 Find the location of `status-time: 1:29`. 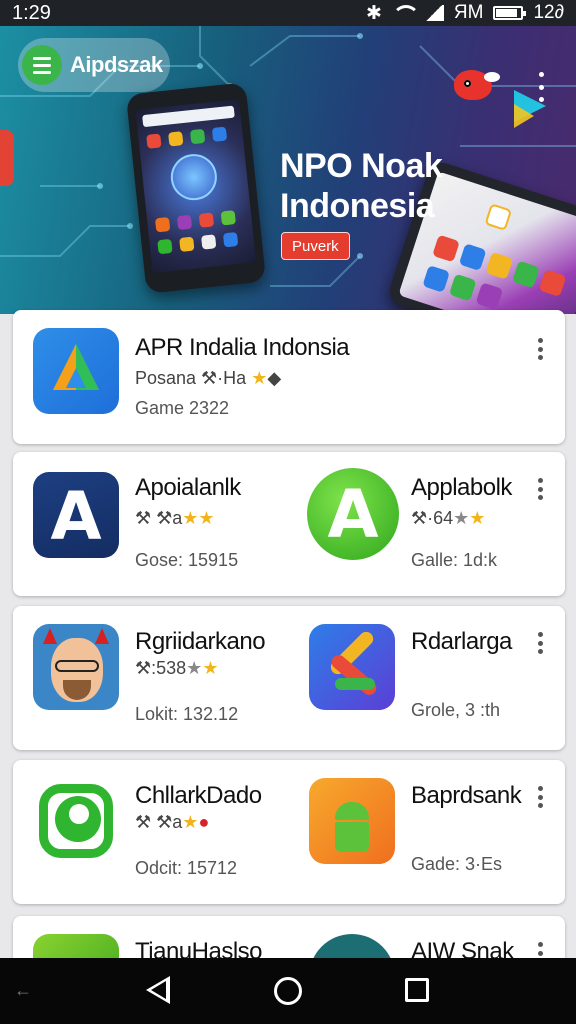

status-time: 1:29 is located at coordinates (31, 12).